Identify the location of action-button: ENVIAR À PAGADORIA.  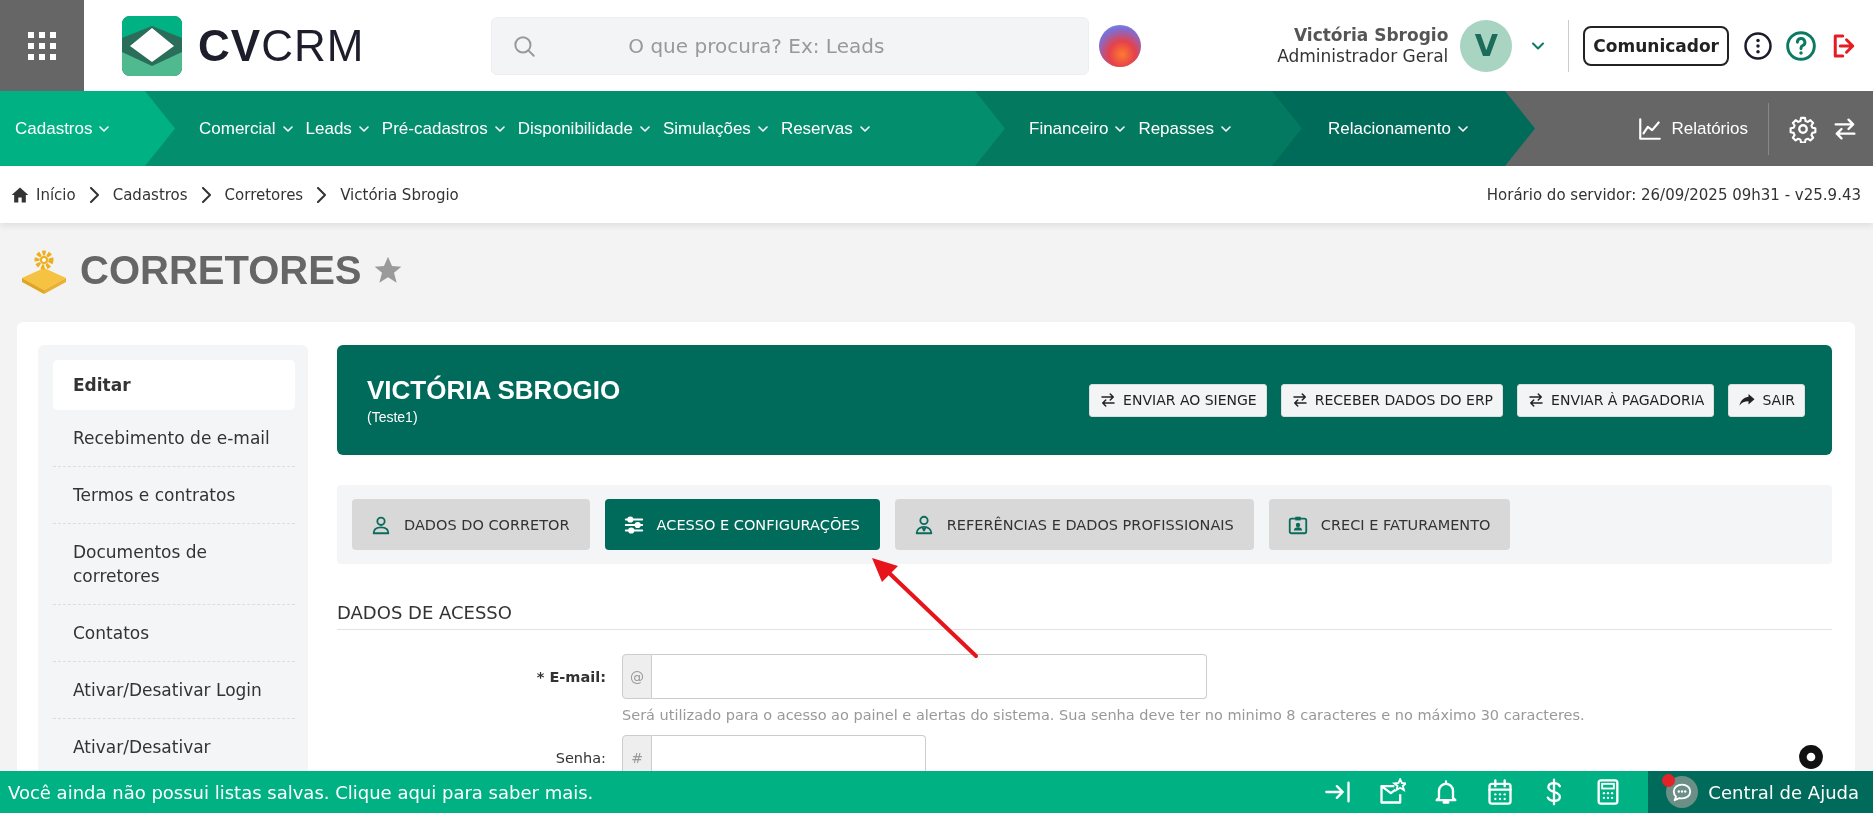
(1616, 400).